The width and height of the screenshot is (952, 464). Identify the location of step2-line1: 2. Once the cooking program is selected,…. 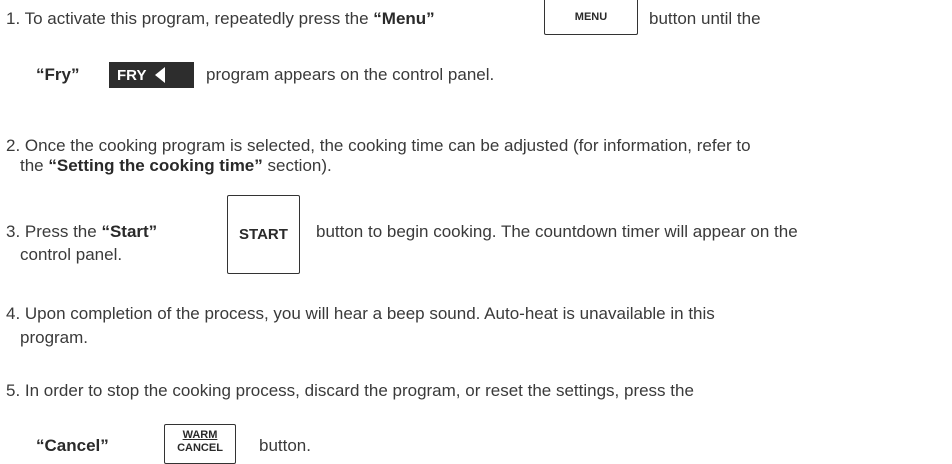
(378, 145).